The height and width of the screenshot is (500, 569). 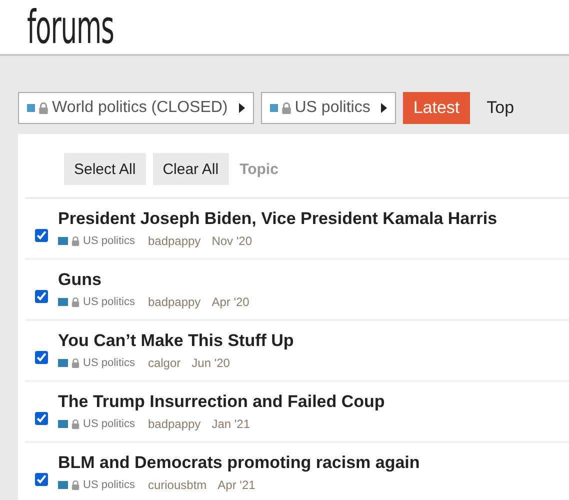 I want to click on author-name: curiousbtm, so click(x=177, y=485).